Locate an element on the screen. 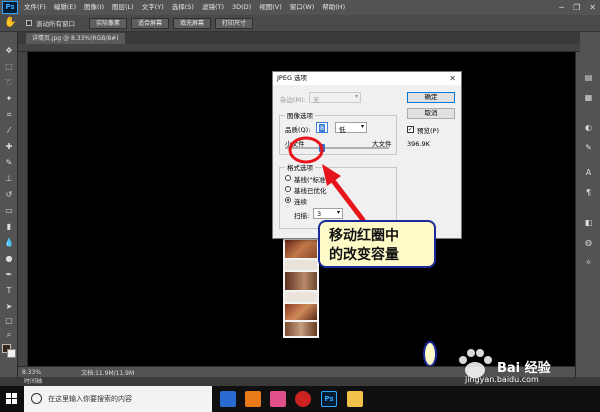 The width and height of the screenshot is (600, 412). file-explorer-icon is located at coordinates (355, 399).